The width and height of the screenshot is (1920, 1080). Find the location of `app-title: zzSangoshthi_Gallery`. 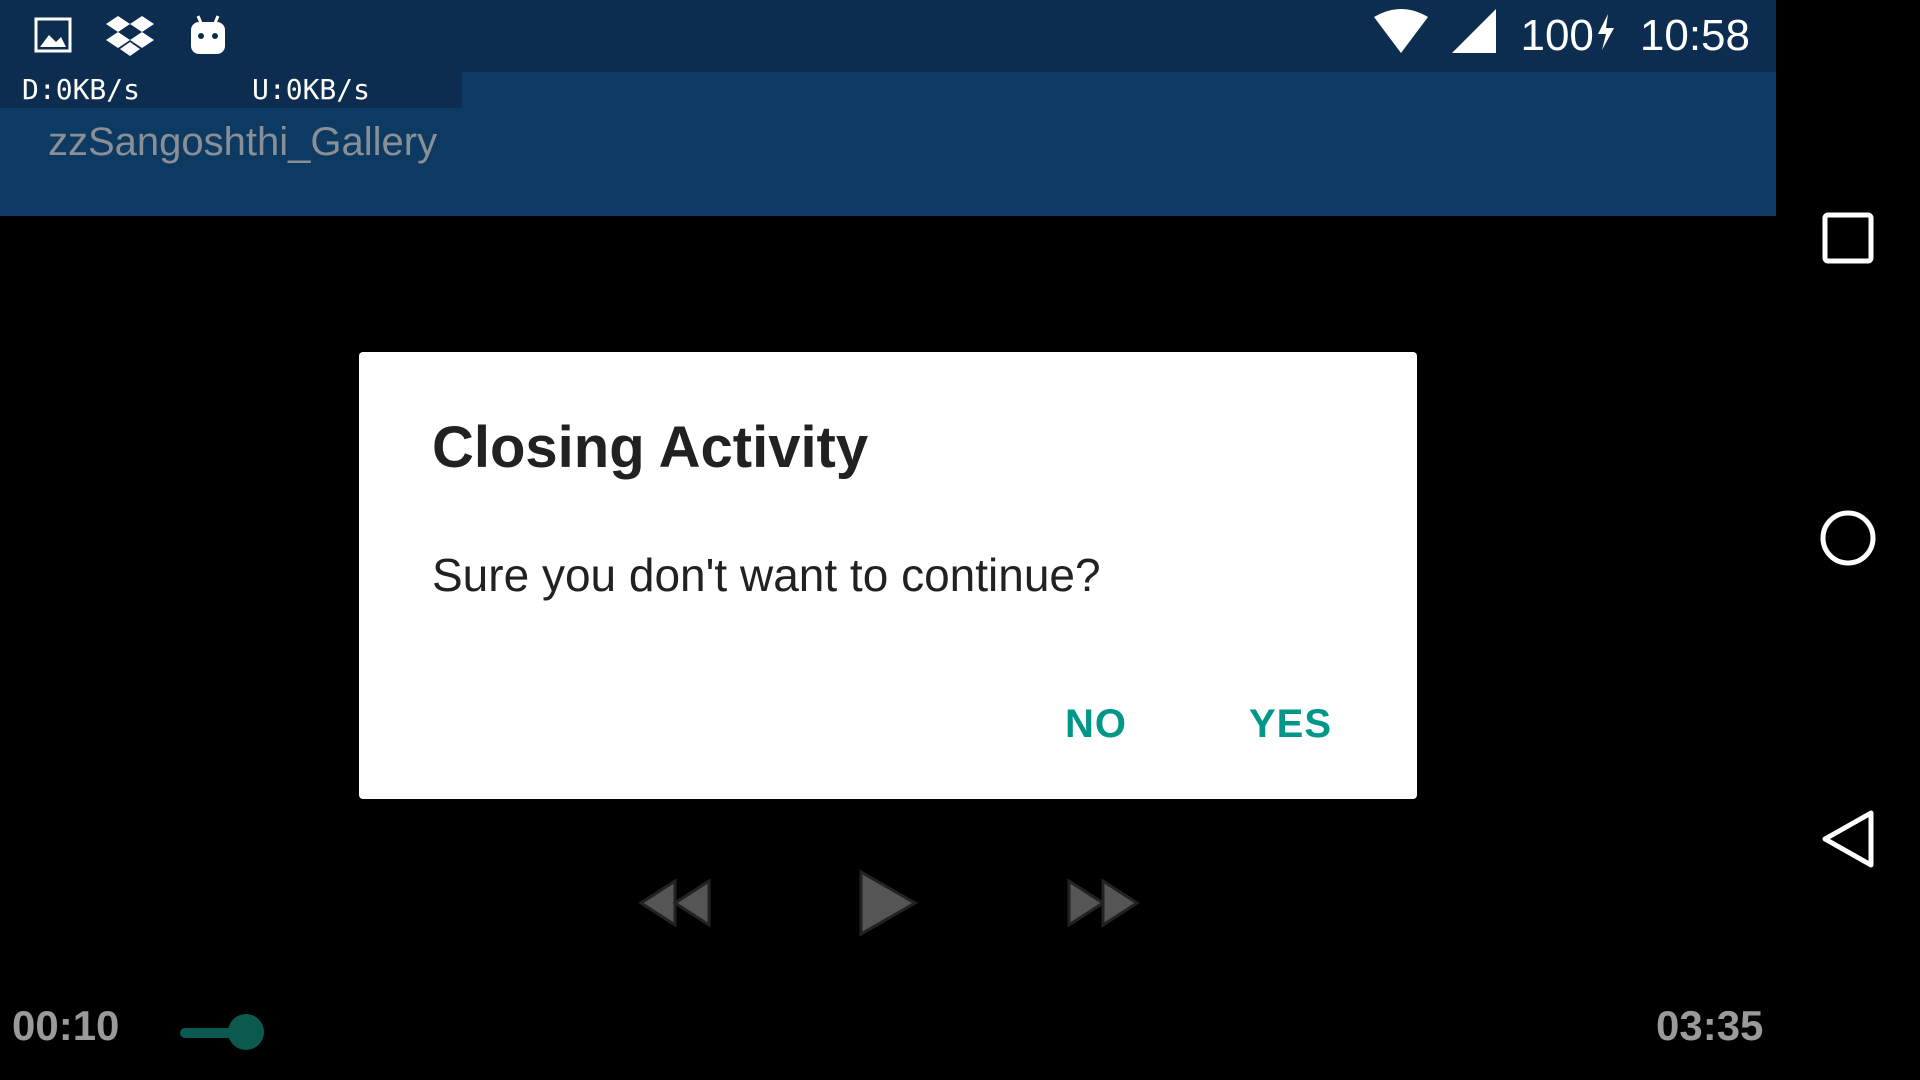

app-title: zzSangoshthi_Gallery is located at coordinates (243, 142).